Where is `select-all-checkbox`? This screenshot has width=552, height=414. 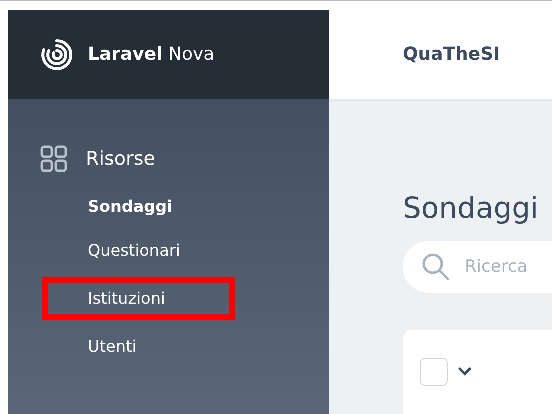
select-all-checkbox is located at coordinates (434, 372).